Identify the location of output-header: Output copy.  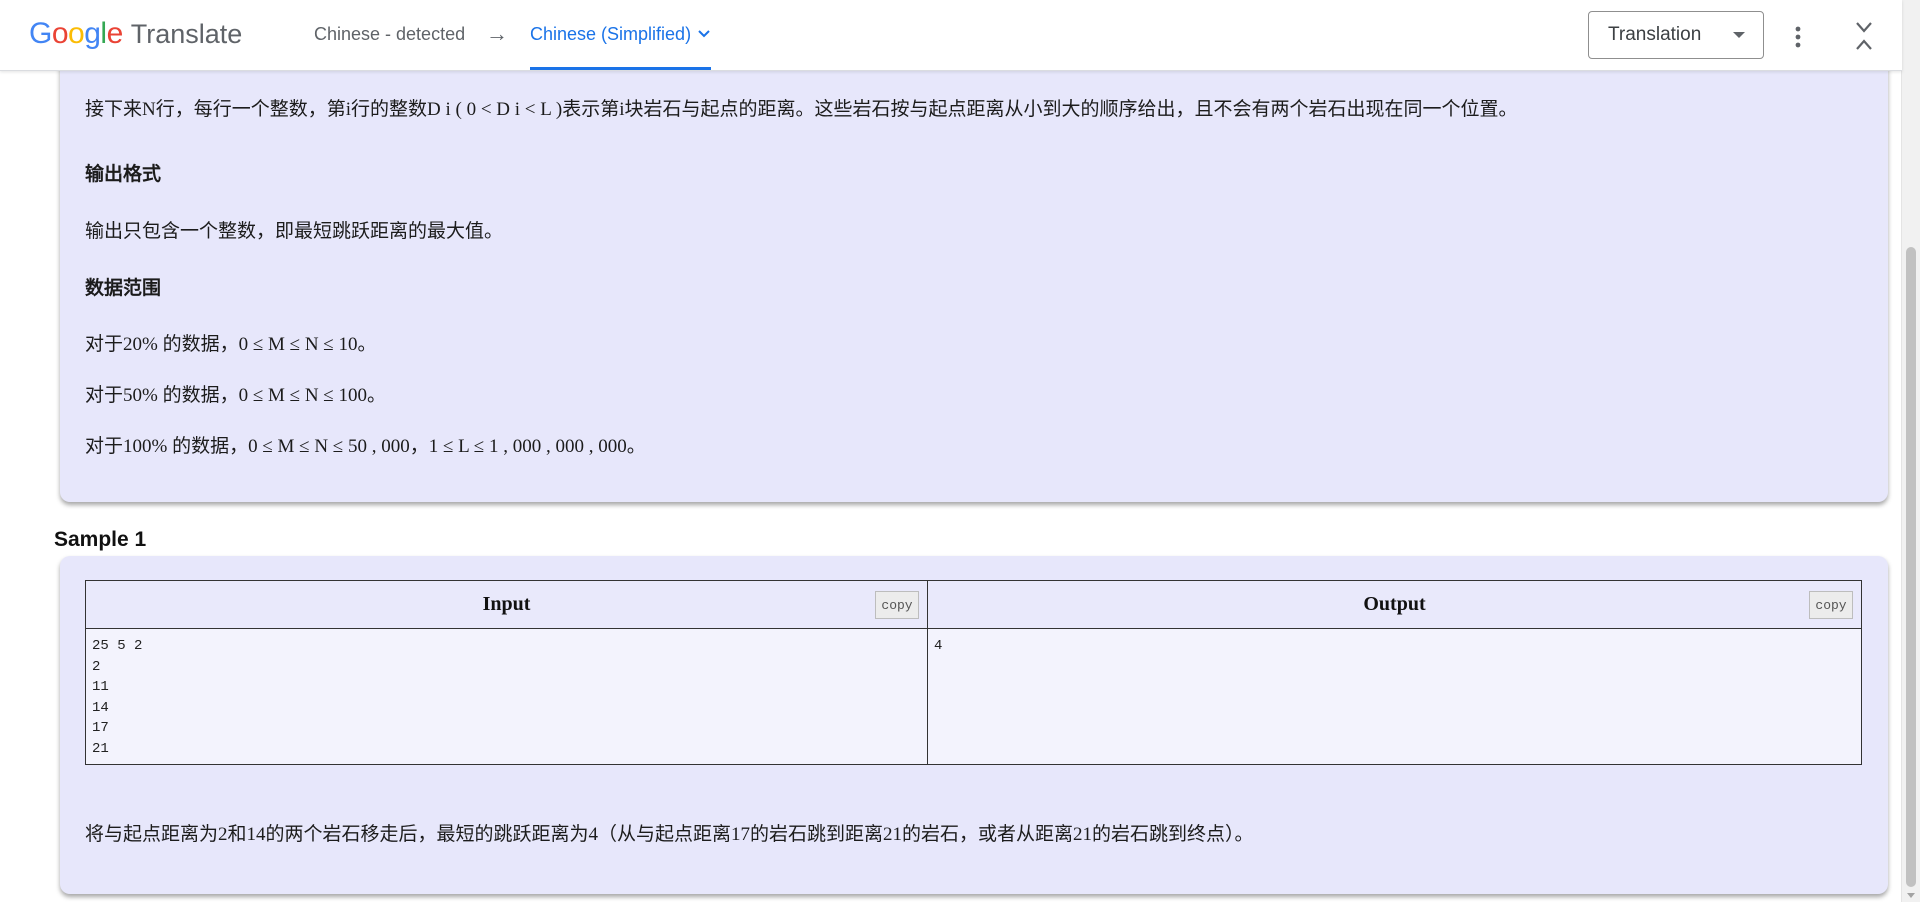
(1394, 605).